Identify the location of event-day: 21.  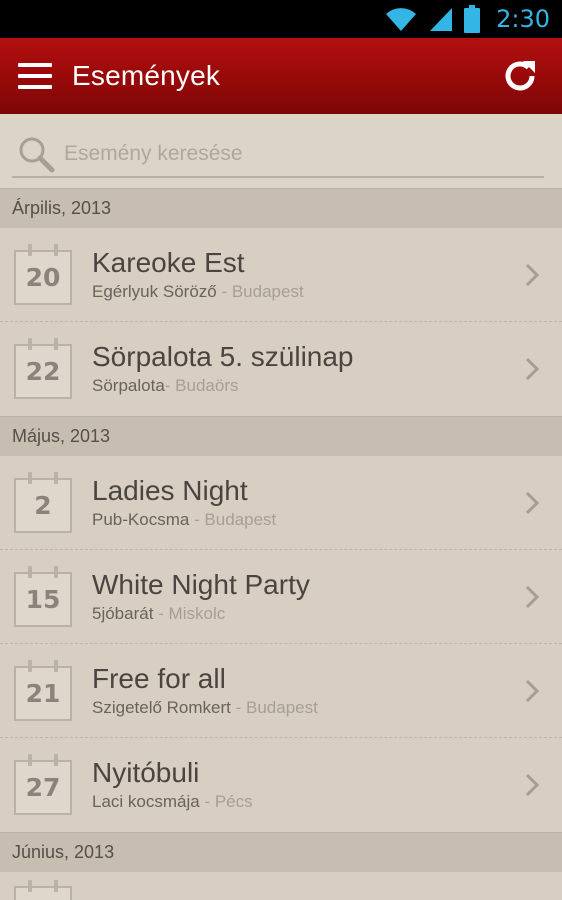
(43, 693).